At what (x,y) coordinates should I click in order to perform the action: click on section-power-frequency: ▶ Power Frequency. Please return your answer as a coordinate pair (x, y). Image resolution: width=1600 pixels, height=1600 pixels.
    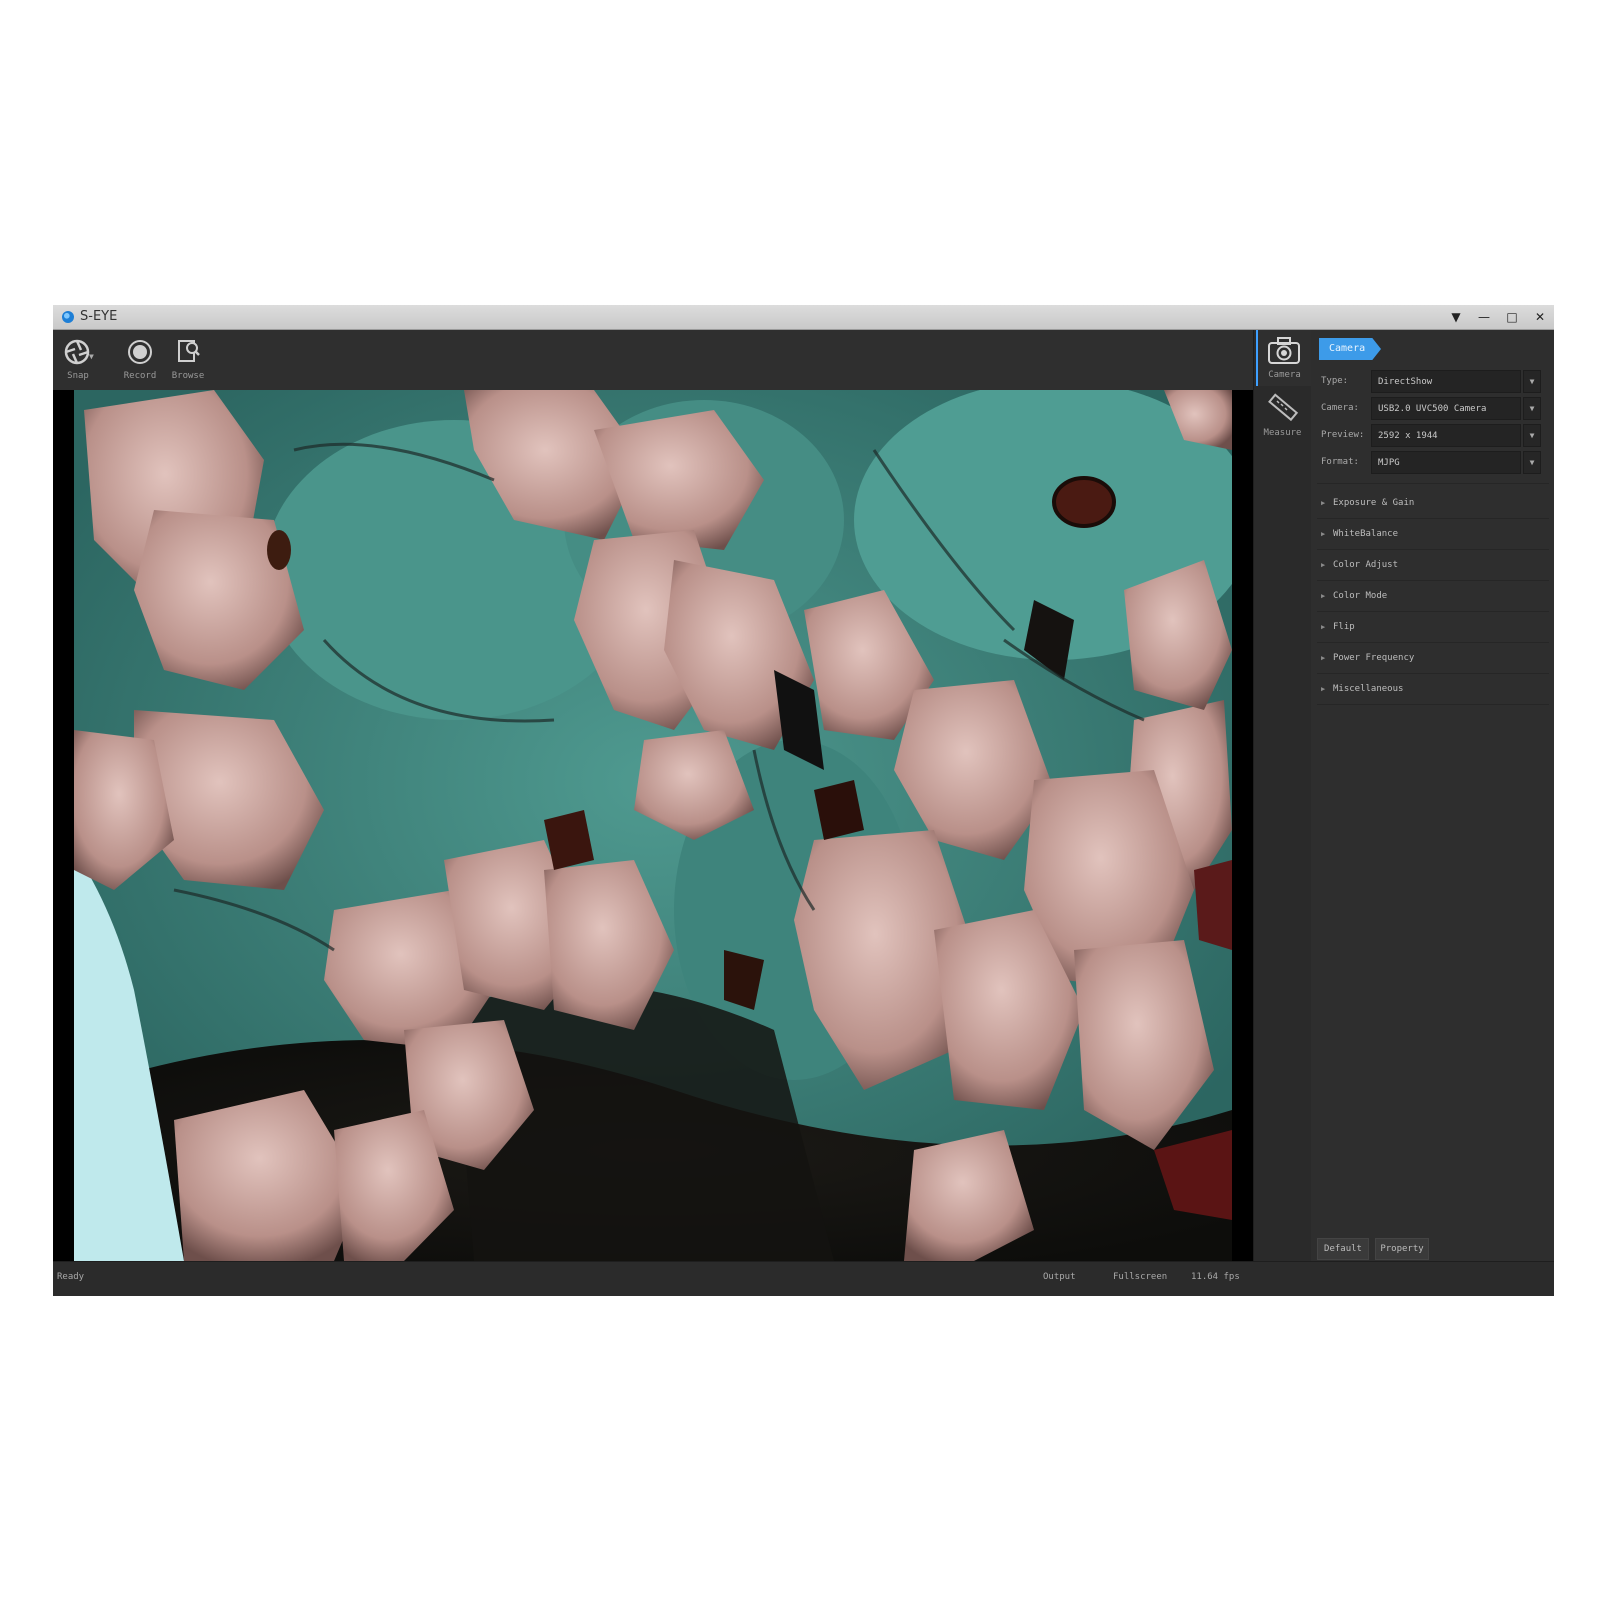
    Looking at the image, I should click on (1433, 658).